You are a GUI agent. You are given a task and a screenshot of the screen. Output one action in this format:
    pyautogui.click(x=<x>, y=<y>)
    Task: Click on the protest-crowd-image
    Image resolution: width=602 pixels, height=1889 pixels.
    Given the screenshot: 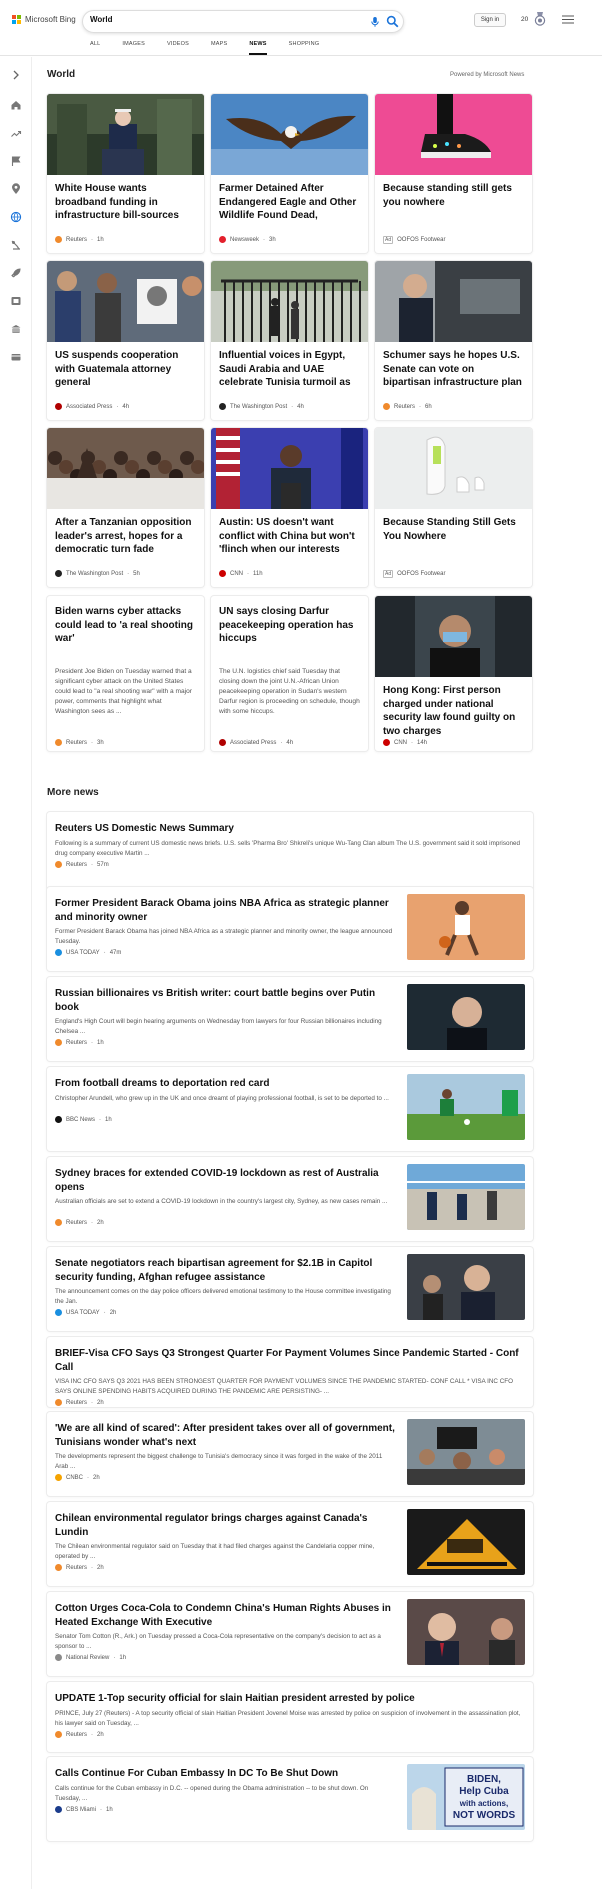 What is the action you would take?
    pyautogui.click(x=125, y=301)
    